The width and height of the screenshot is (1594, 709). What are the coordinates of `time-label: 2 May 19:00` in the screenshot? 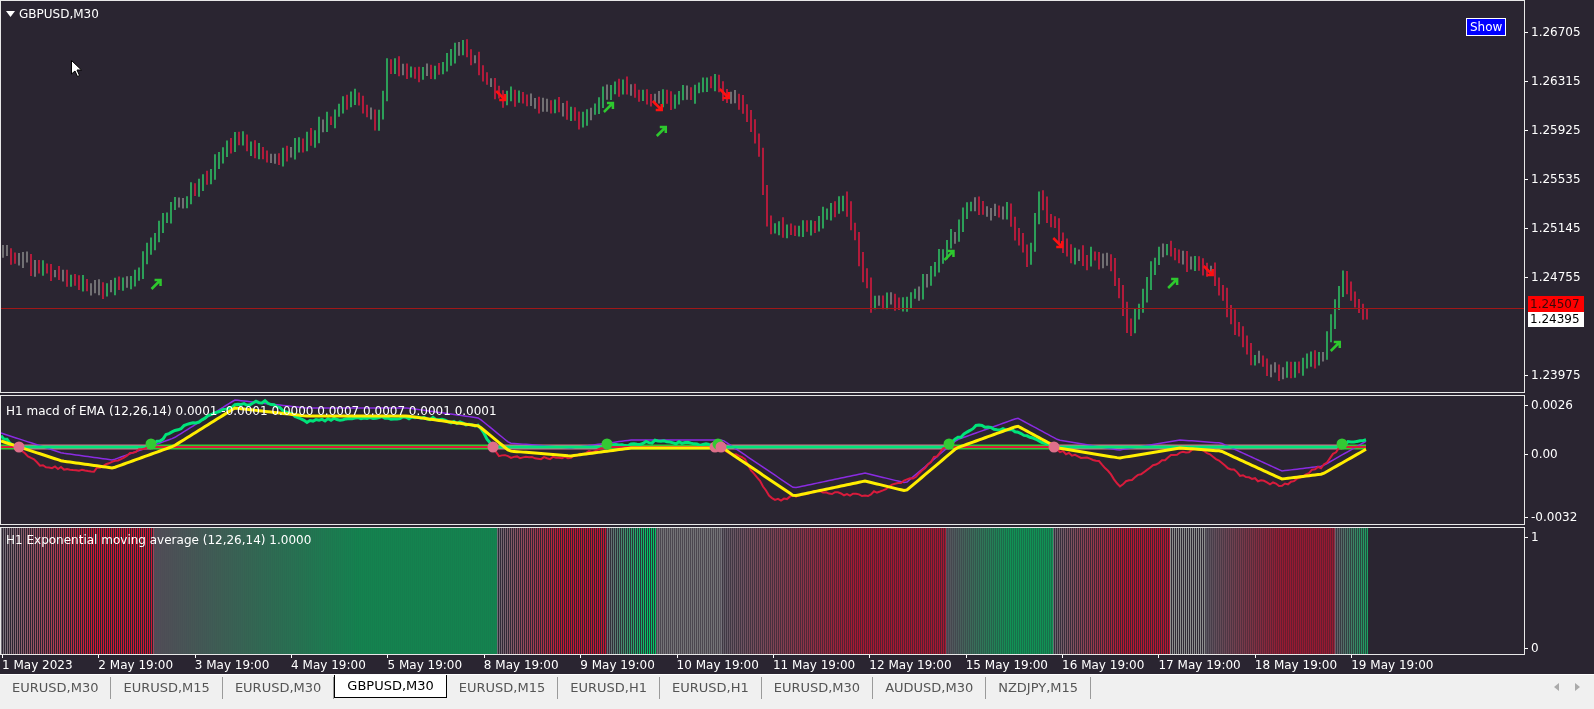 It's located at (135, 665).